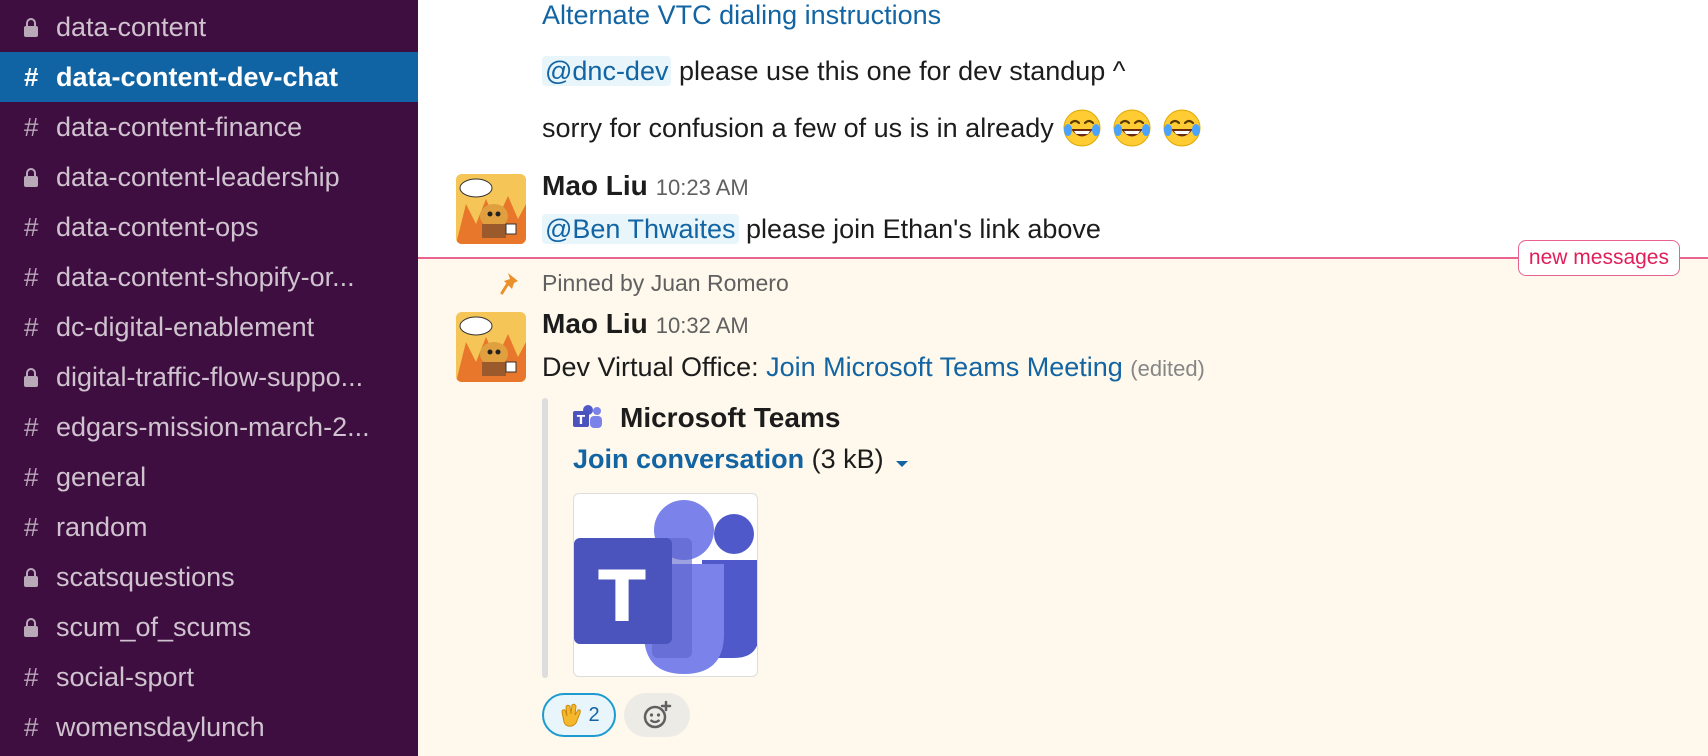 This screenshot has height=756, width=1708. What do you see at coordinates (209, 27) in the screenshot?
I see `sidebar-item-data-content: data-content` at bounding box center [209, 27].